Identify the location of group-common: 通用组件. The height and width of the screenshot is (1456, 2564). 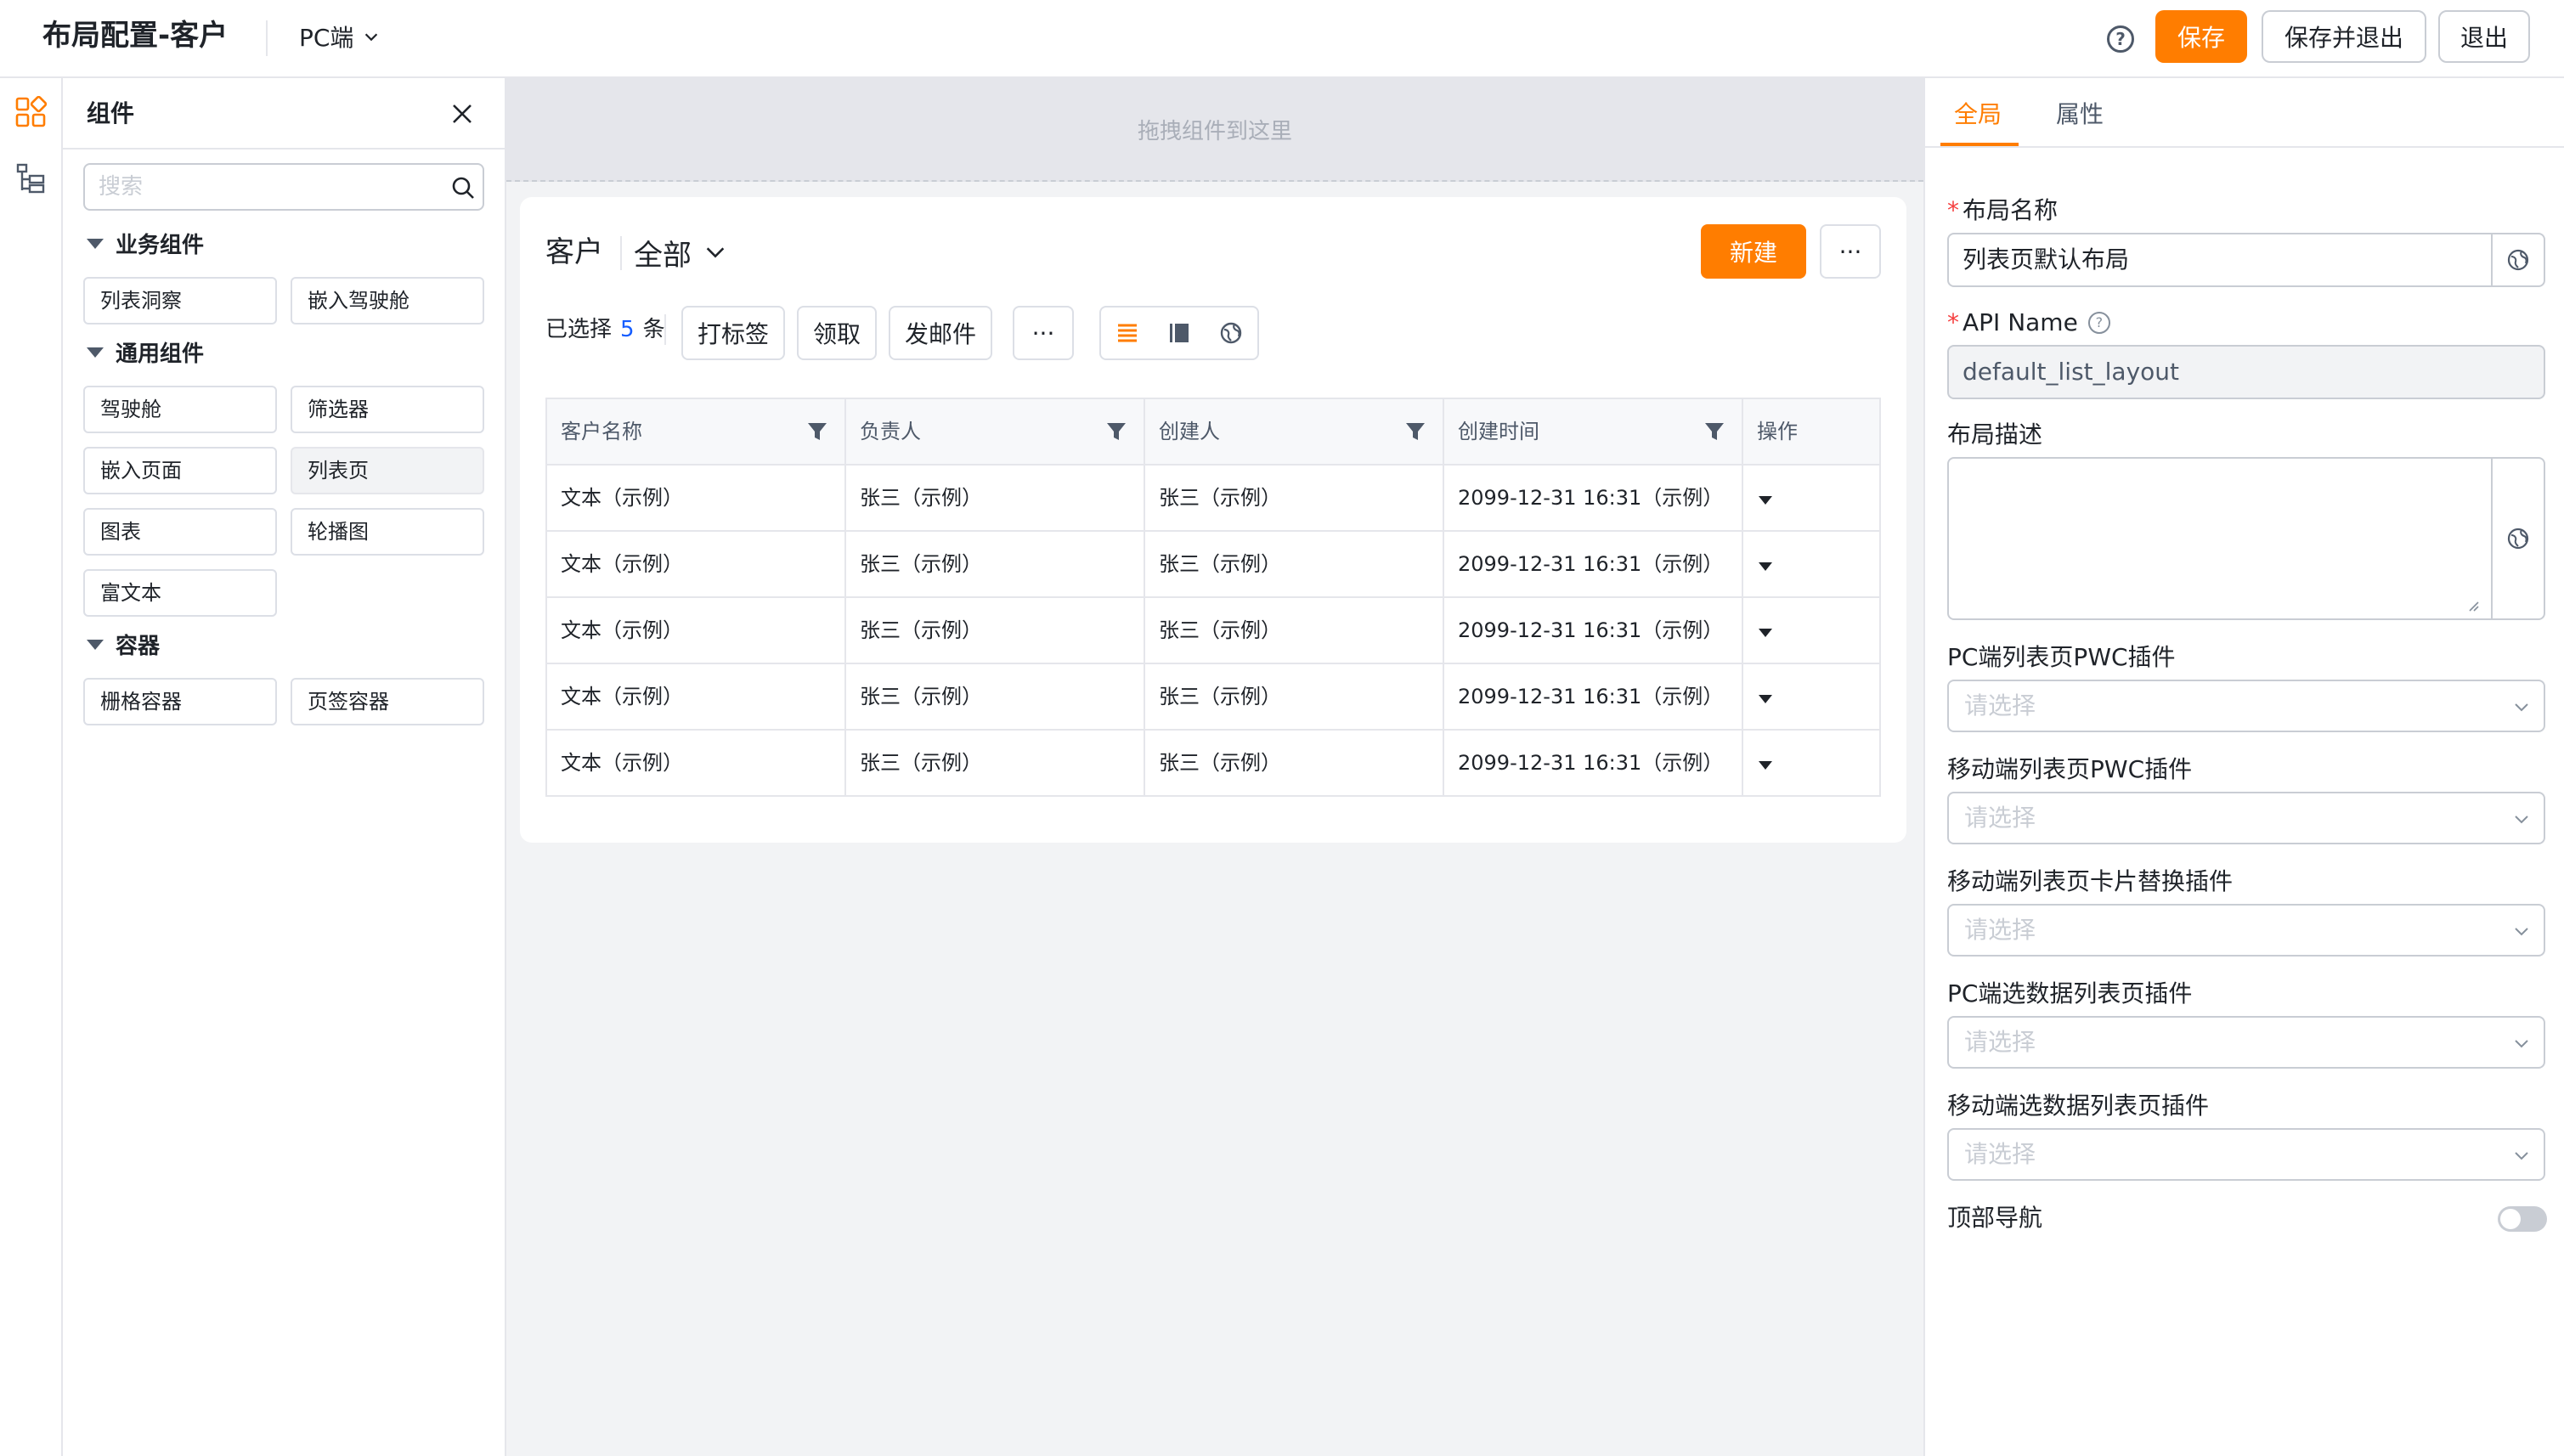
(145, 352).